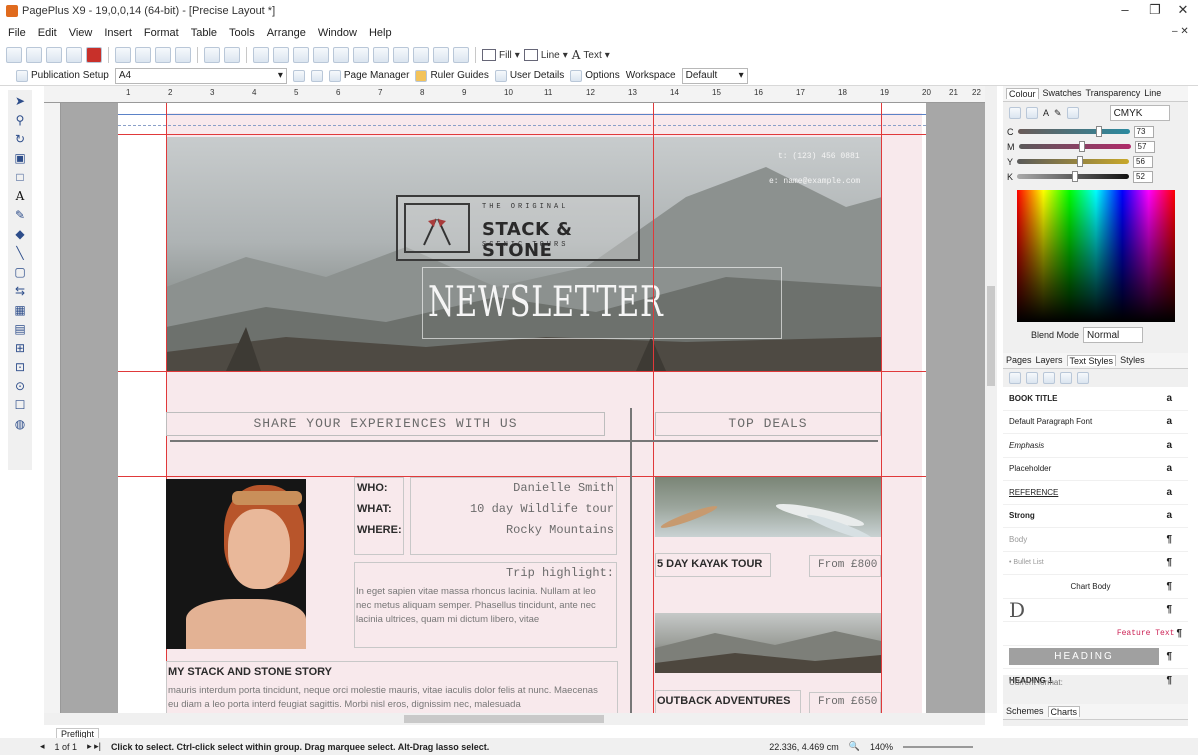 The width and height of the screenshot is (1198, 755). Describe the element at coordinates (501, 55) in the screenshot. I see `fill-control: Fill ▾` at that location.